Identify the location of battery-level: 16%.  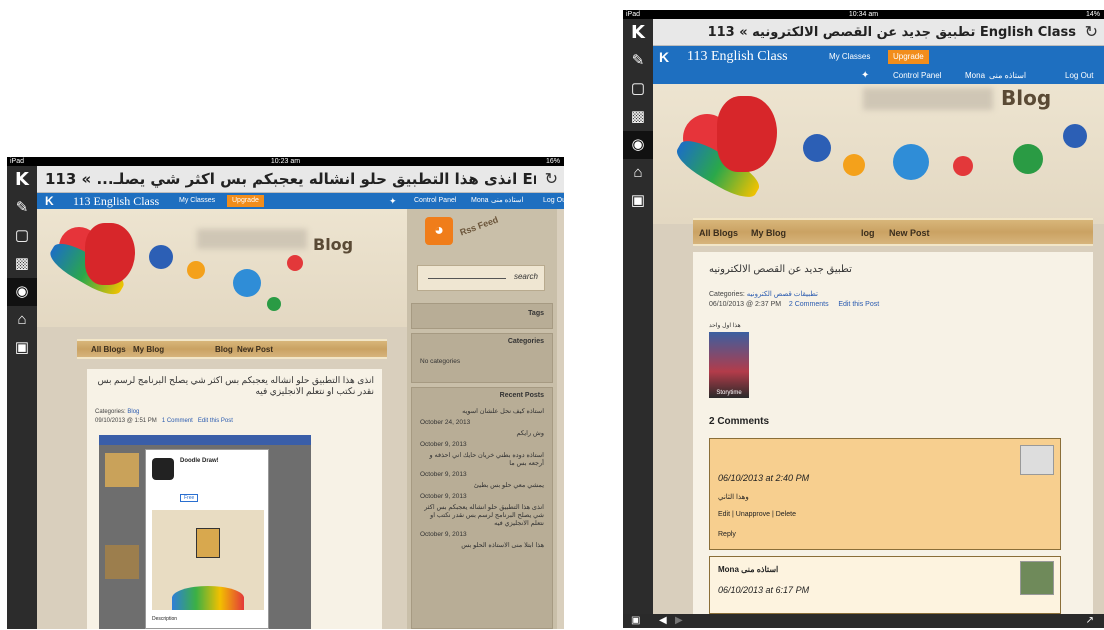
(552, 161).